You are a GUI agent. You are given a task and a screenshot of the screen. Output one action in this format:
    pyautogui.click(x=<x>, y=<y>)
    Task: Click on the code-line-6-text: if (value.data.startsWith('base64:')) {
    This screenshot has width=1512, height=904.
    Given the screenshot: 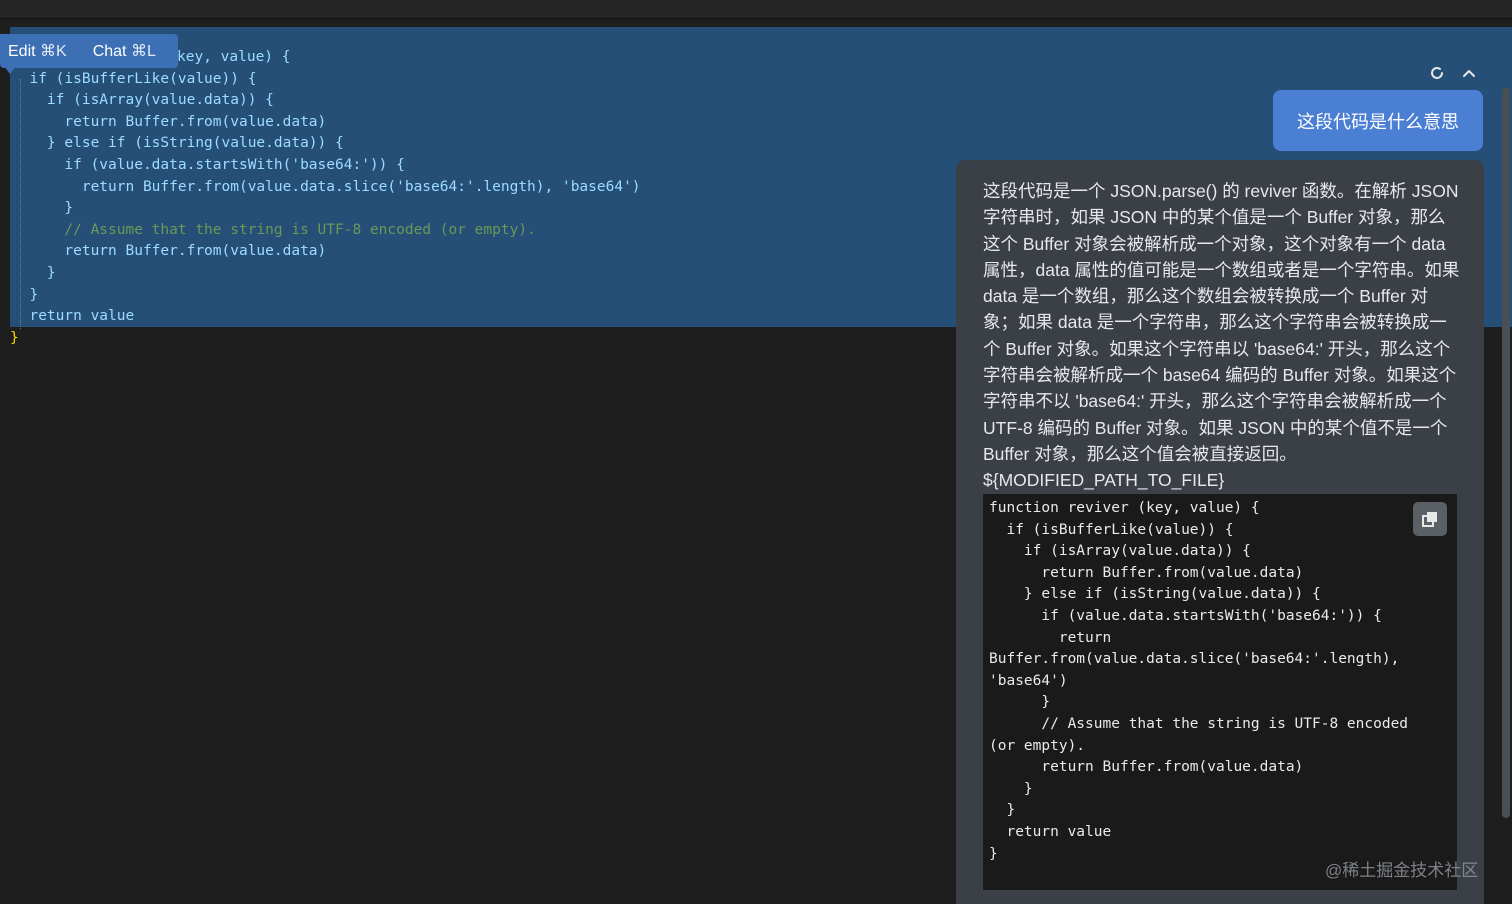 What is the action you would take?
    pyautogui.click(x=208, y=164)
    